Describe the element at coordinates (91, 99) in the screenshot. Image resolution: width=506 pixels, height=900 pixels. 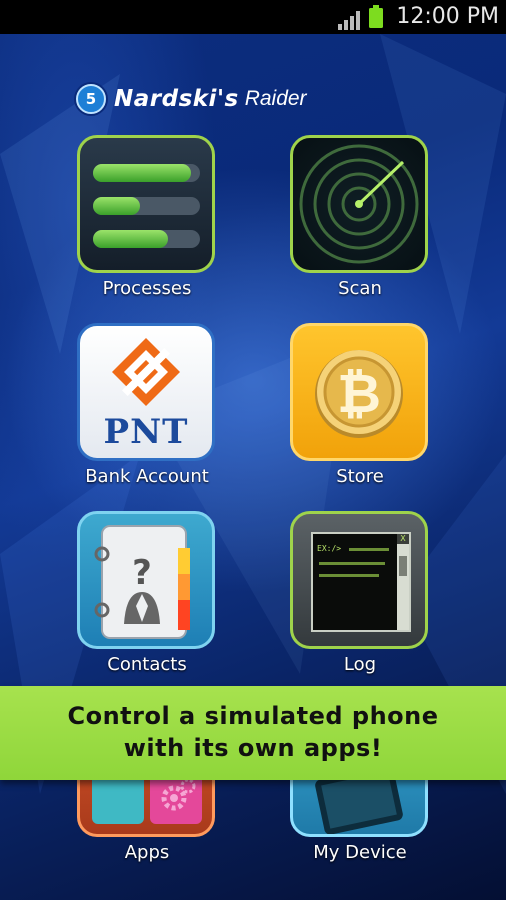
I see `brand-badge: 5` at that location.